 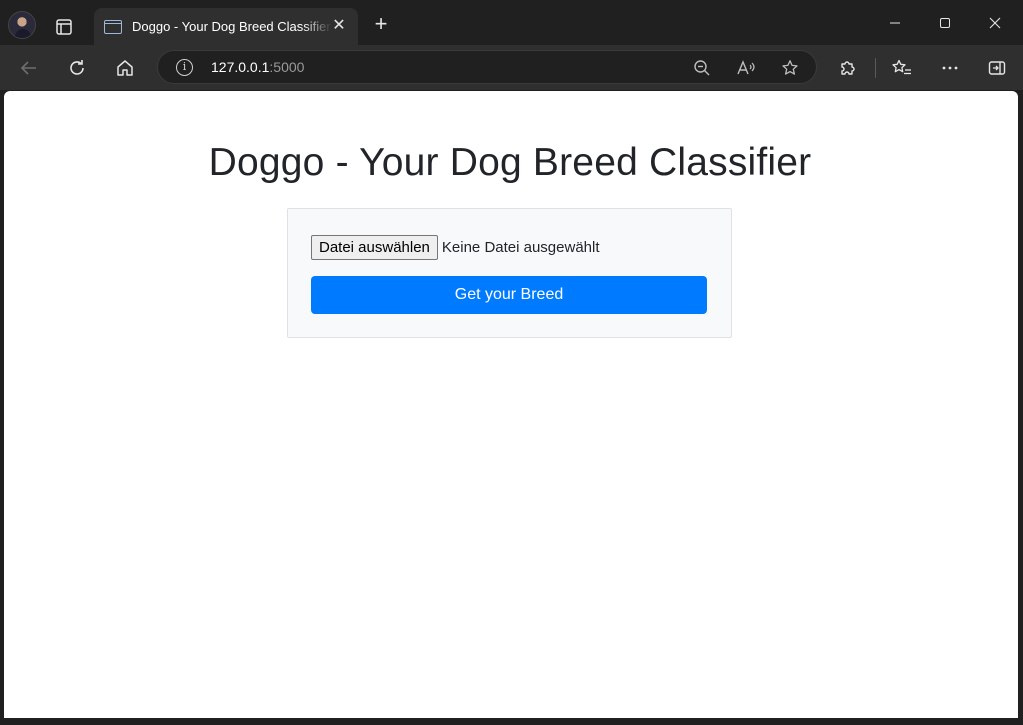 I want to click on choose-file-button: Datei auswählen, so click(x=374, y=247).